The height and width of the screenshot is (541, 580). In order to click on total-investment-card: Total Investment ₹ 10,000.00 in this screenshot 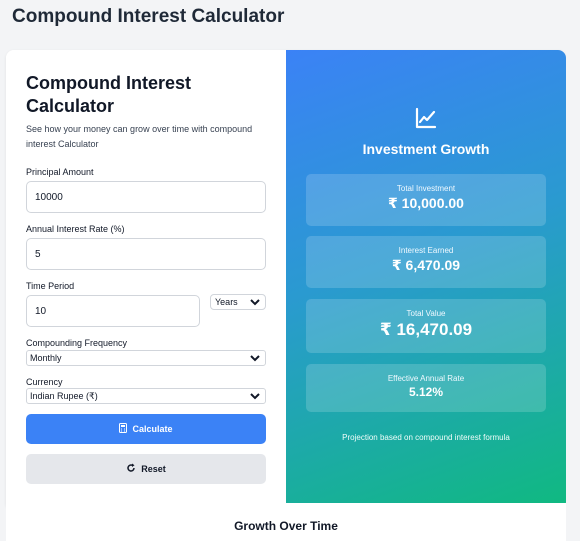, I will do `click(426, 200)`.